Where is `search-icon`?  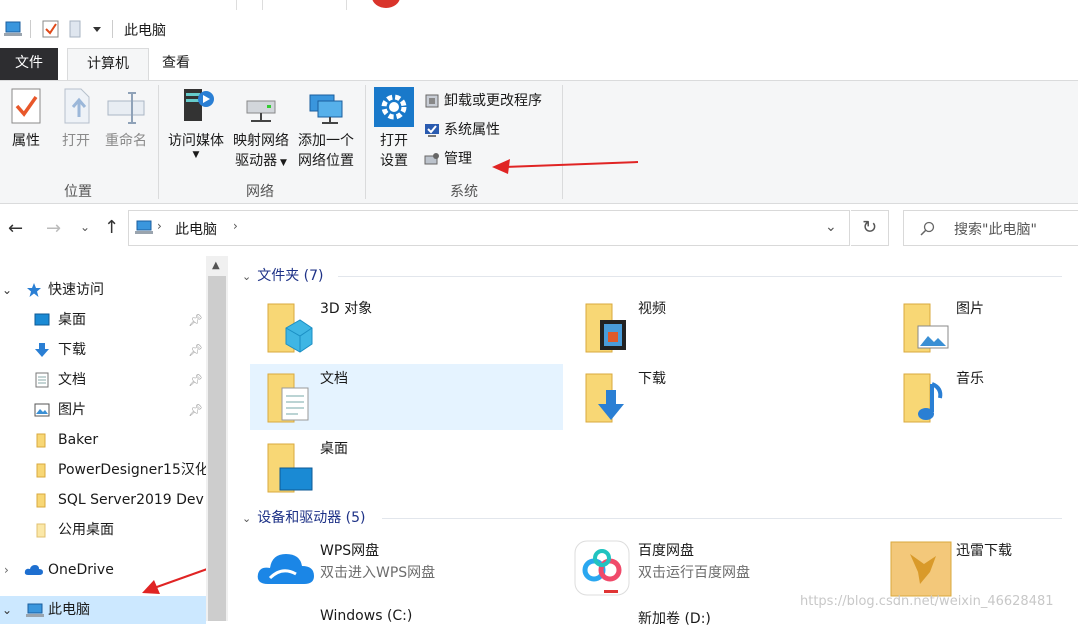
search-icon is located at coordinates (927, 228).